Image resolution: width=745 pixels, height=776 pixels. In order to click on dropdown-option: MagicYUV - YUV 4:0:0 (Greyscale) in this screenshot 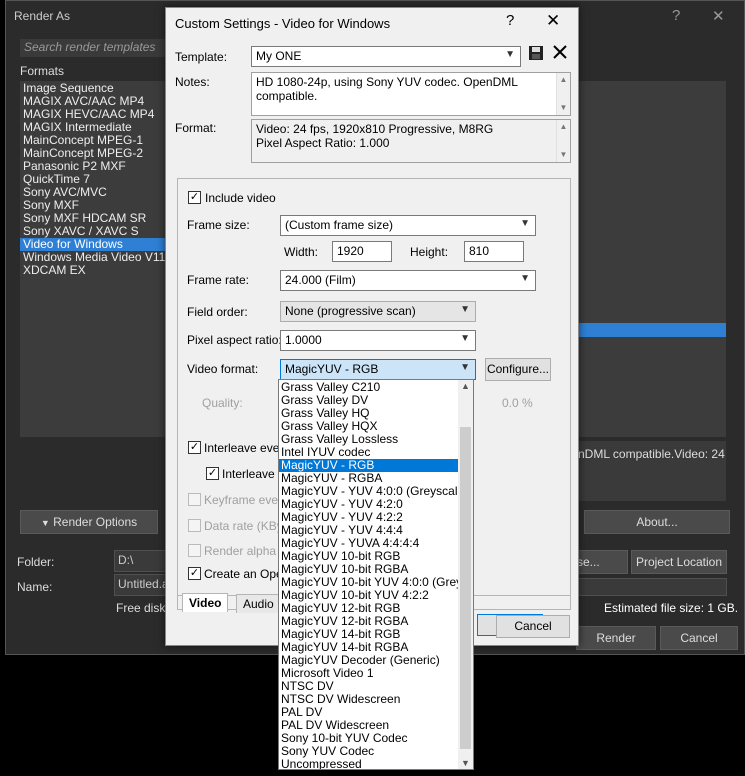, I will do `click(369, 491)`.